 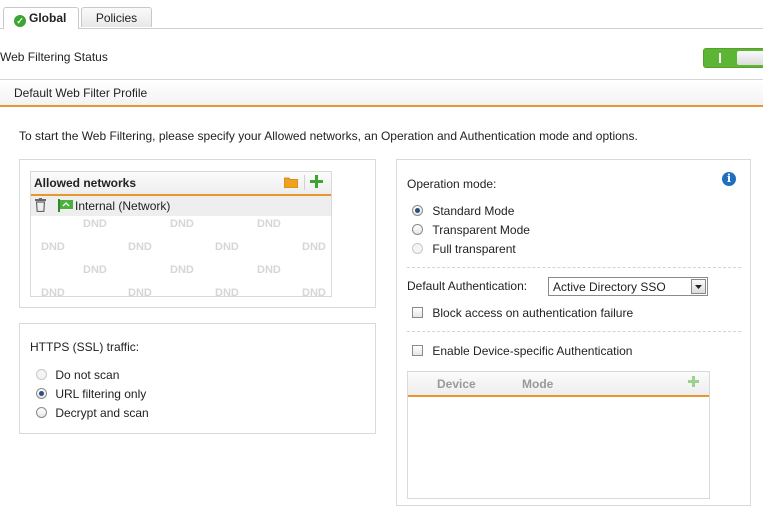 What do you see at coordinates (532, 351) in the screenshot?
I see `device-auth-label: Enable Device-specific Authentication` at bounding box center [532, 351].